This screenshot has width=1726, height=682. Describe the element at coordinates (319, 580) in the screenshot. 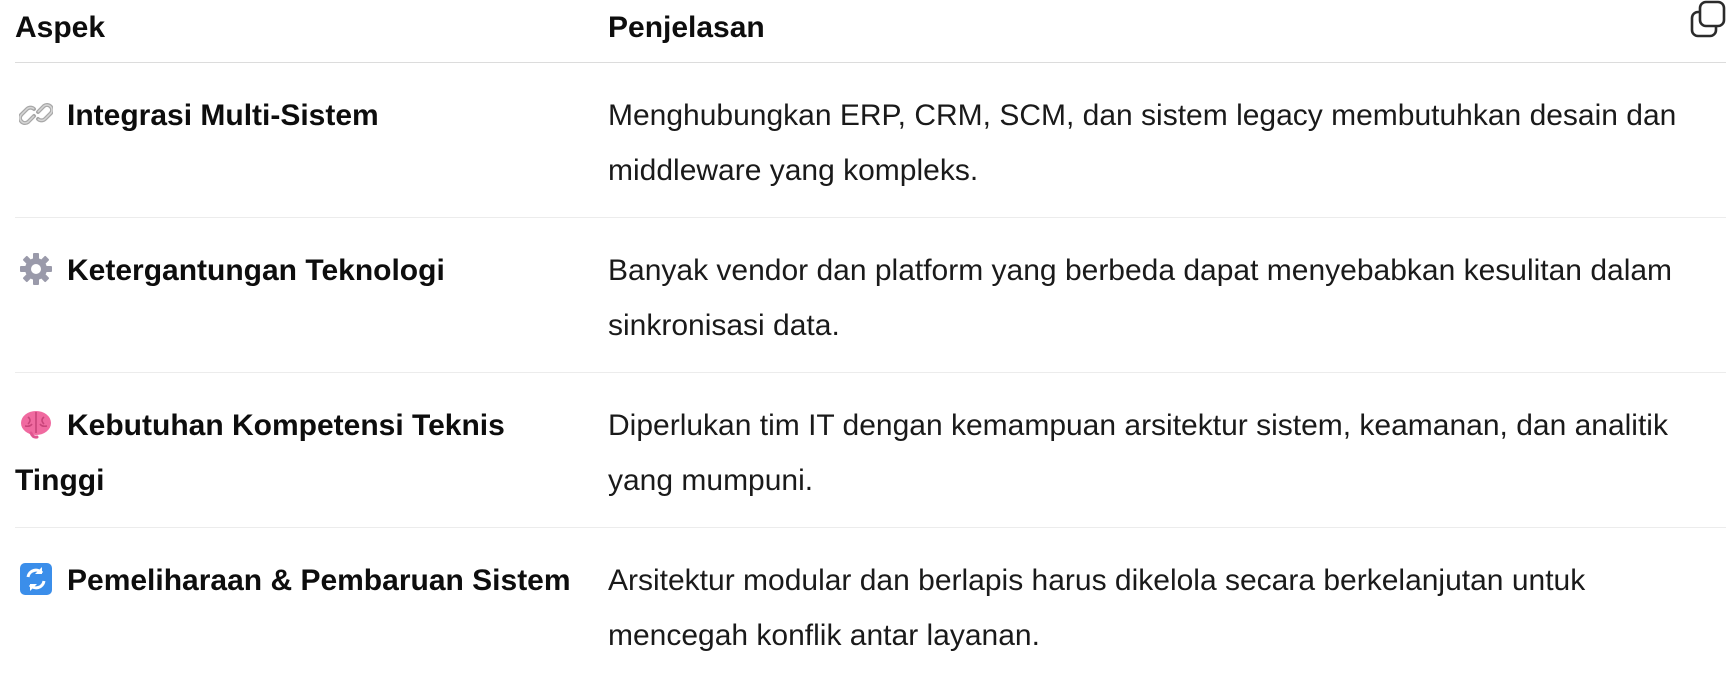

I see `aspect-label: Pemeliharaan & Pembaruan Sistem` at that location.